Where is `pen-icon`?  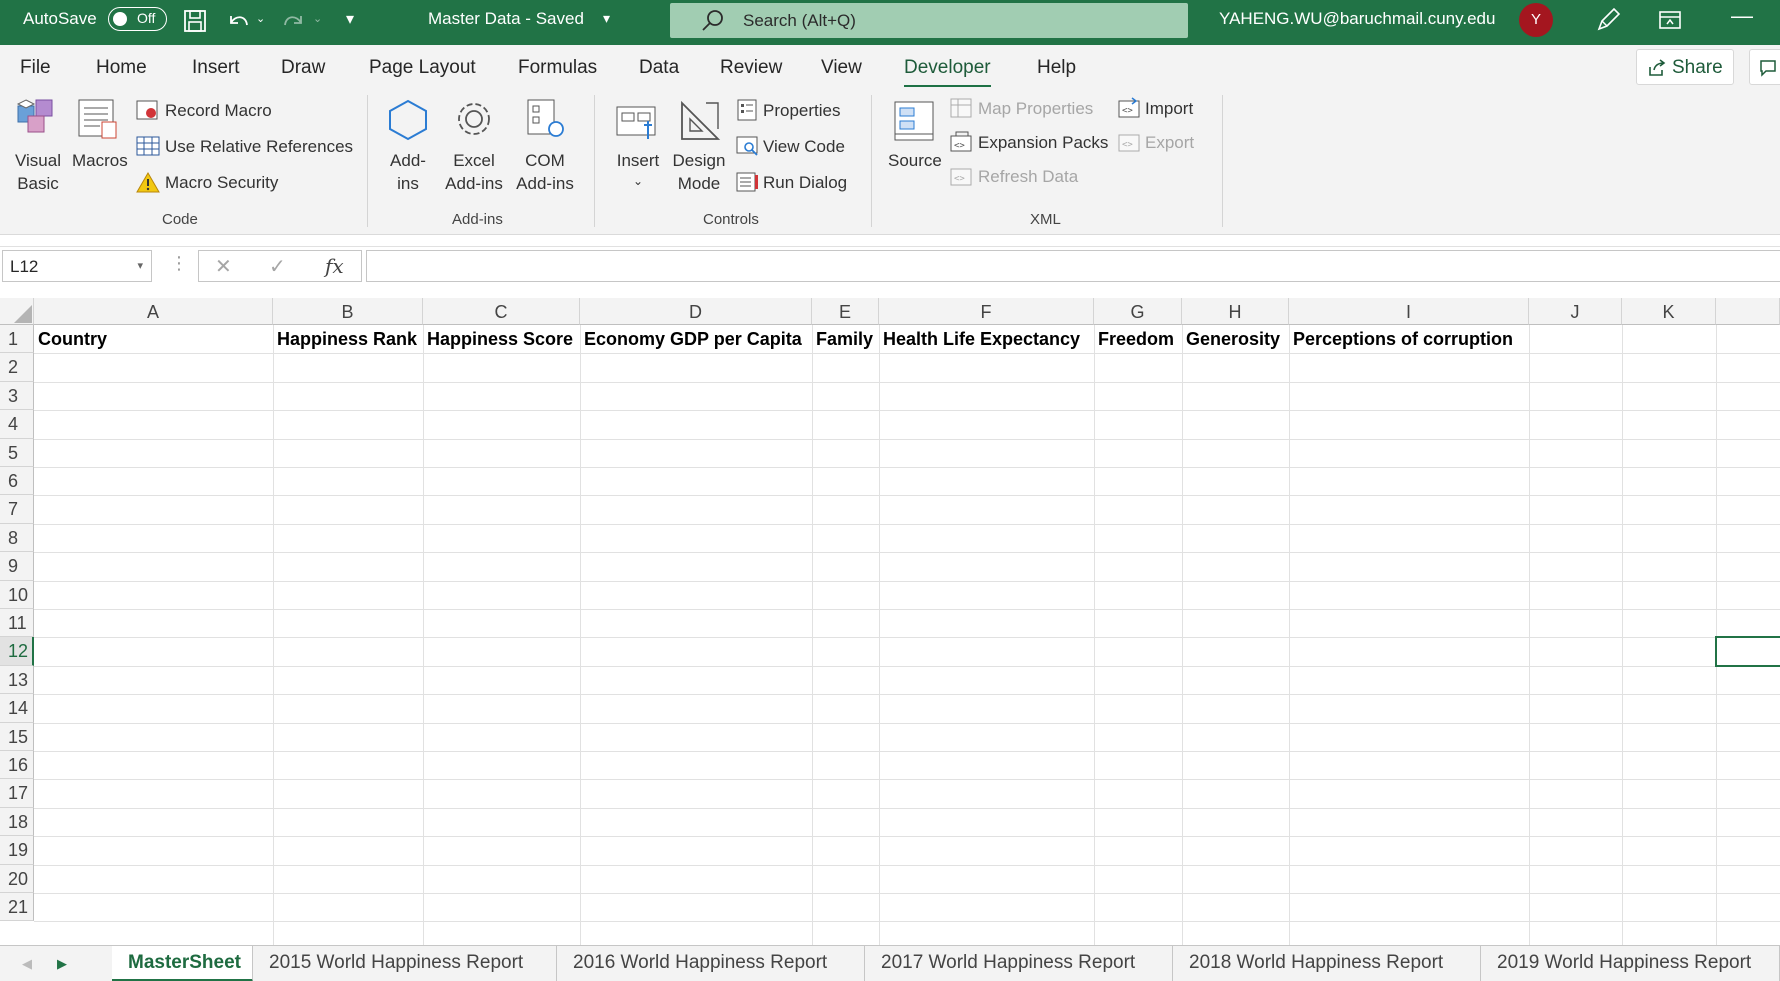
pen-icon is located at coordinates (1608, 22).